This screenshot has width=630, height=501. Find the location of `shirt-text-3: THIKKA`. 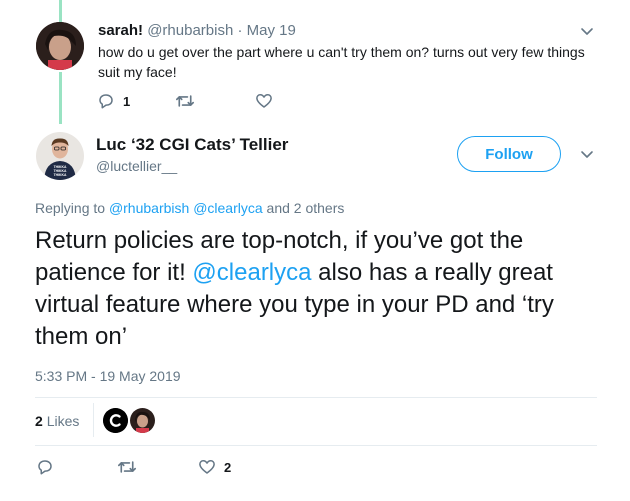

shirt-text-3: THIKKA is located at coordinates (60, 175).